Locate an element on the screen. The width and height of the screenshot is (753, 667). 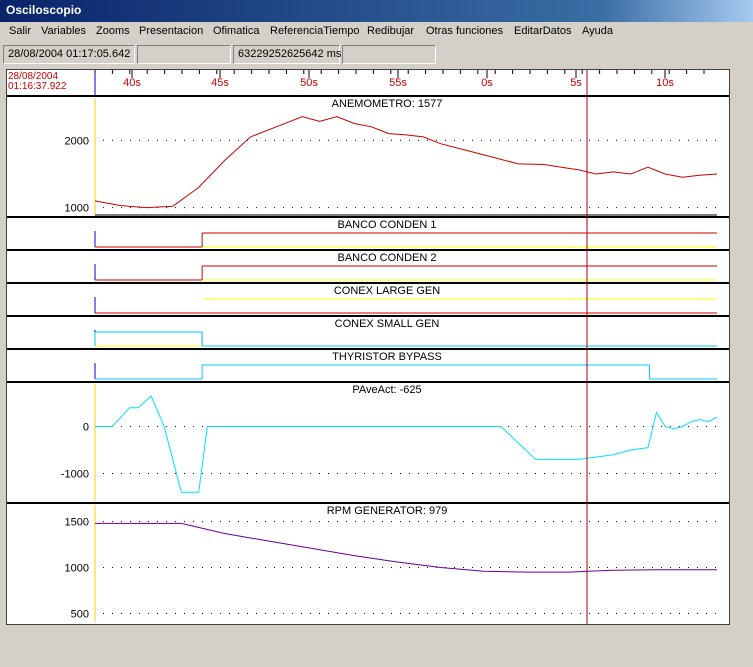
time-tick-label: 40s is located at coordinates (132, 83).